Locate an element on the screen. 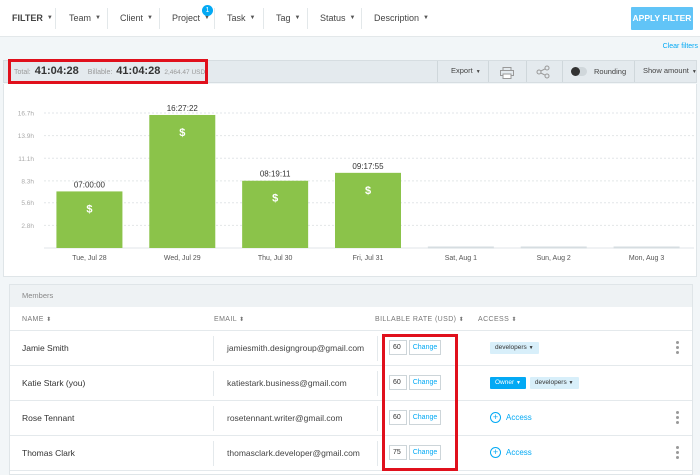 The width and height of the screenshot is (700, 475). share-icon is located at coordinates (543, 74).